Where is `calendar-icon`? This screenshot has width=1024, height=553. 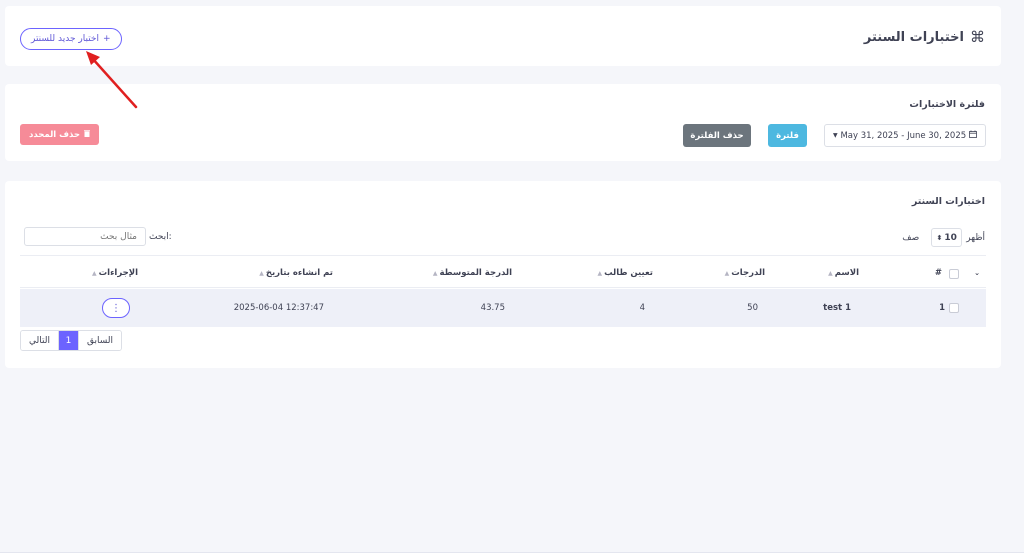 calendar-icon is located at coordinates (973, 135).